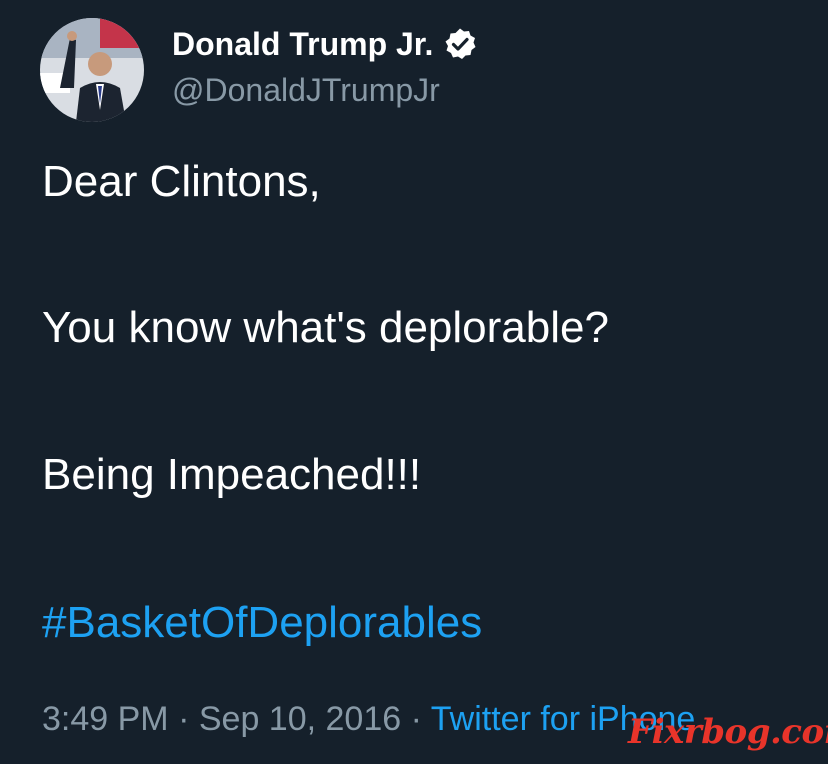 The width and height of the screenshot is (828, 764). What do you see at coordinates (232, 474) in the screenshot?
I see `tweet-text-line-3: Being Impeached!!!` at bounding box center [232, 474].